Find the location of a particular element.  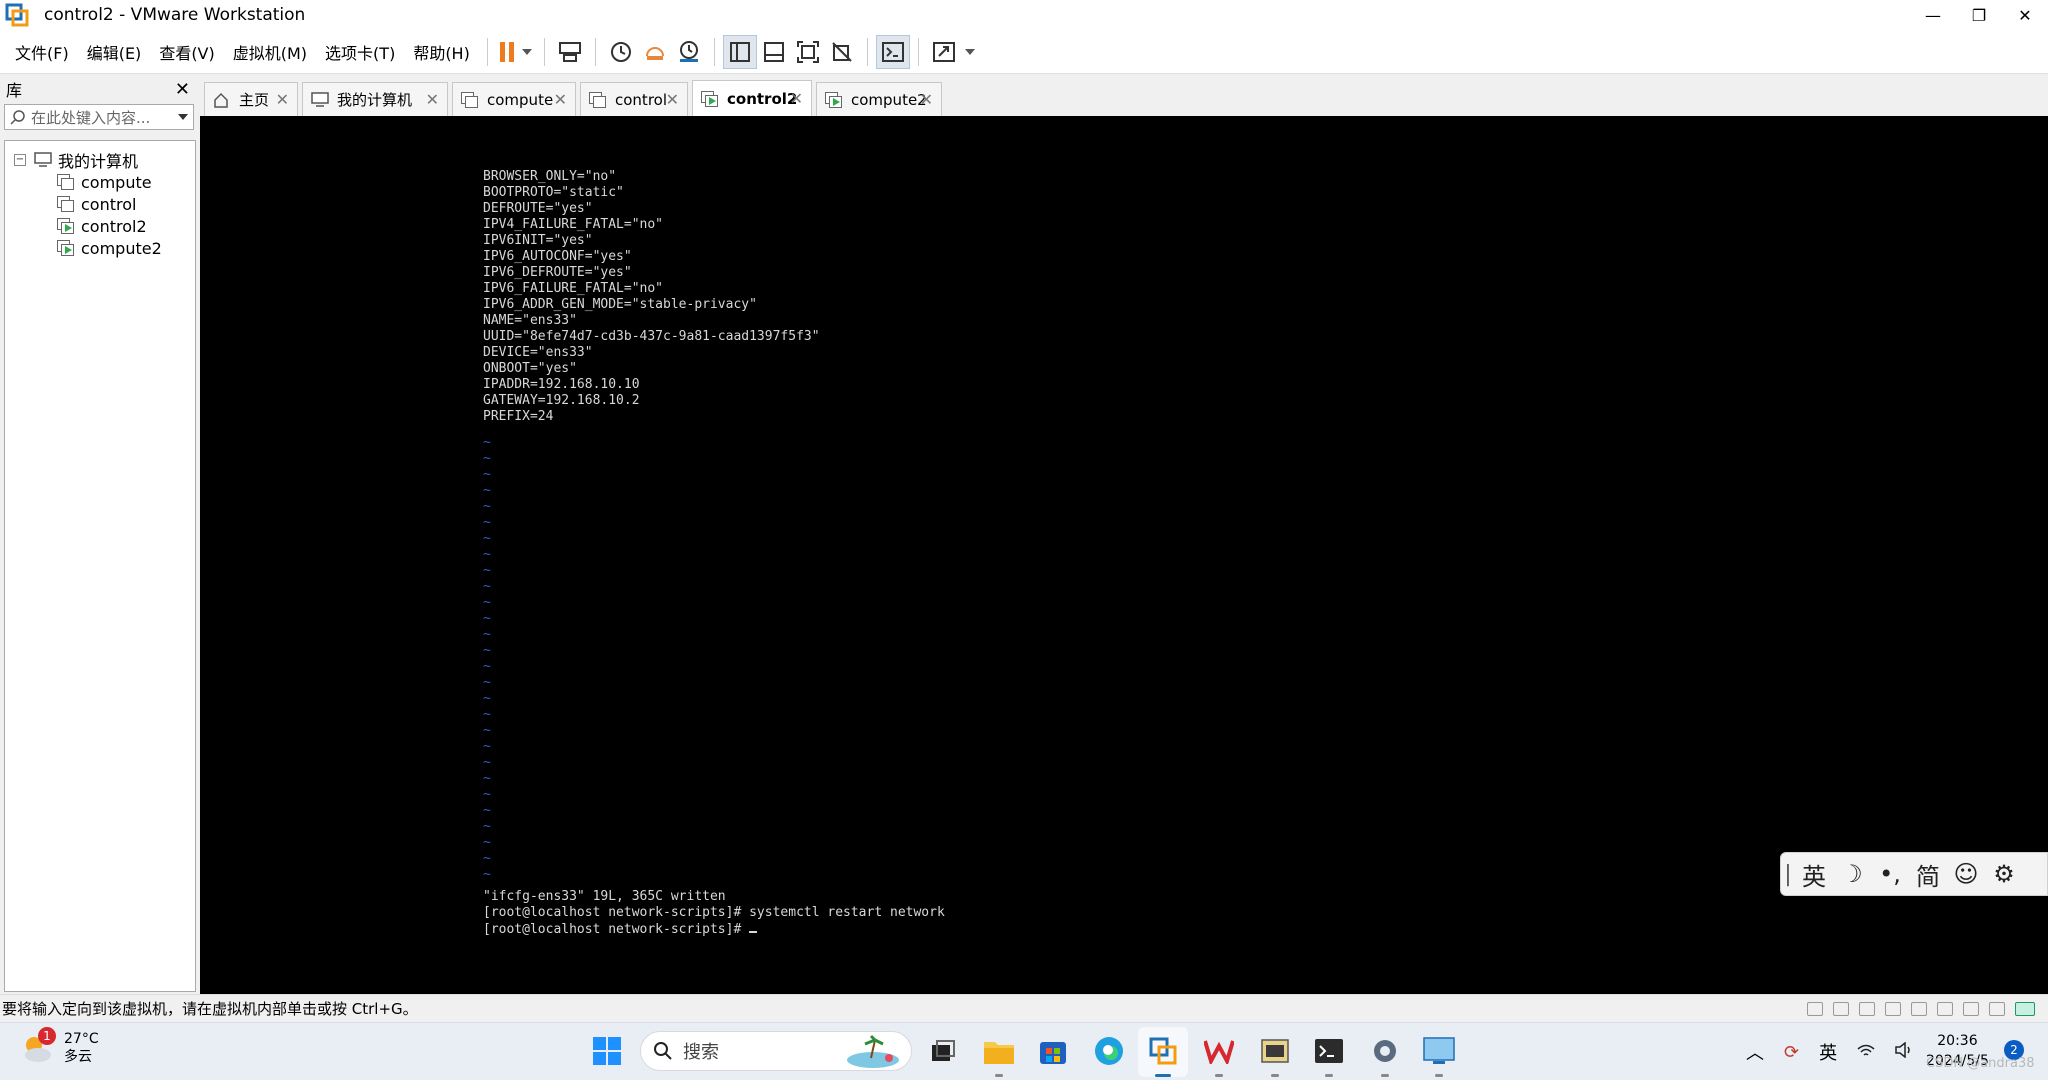

file-explorer-icon is located at coordinates (999, 1055).